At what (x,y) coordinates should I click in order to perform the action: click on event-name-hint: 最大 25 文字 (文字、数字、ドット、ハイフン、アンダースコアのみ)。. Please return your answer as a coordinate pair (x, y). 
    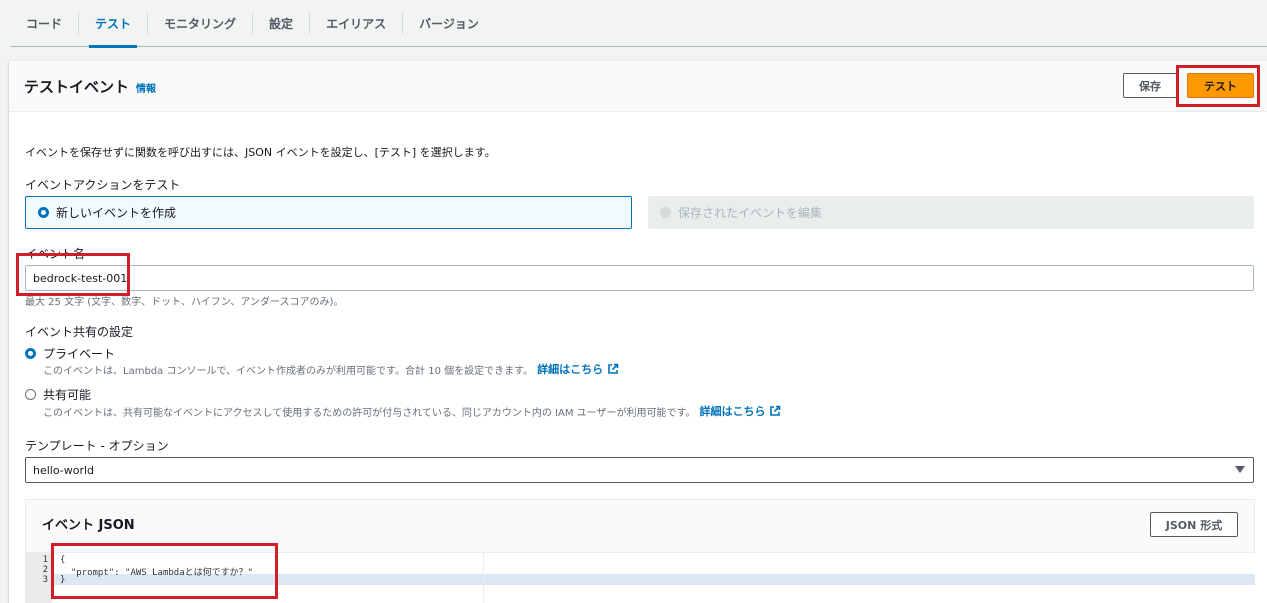
    Looking at the image, I should click on (184, 302).